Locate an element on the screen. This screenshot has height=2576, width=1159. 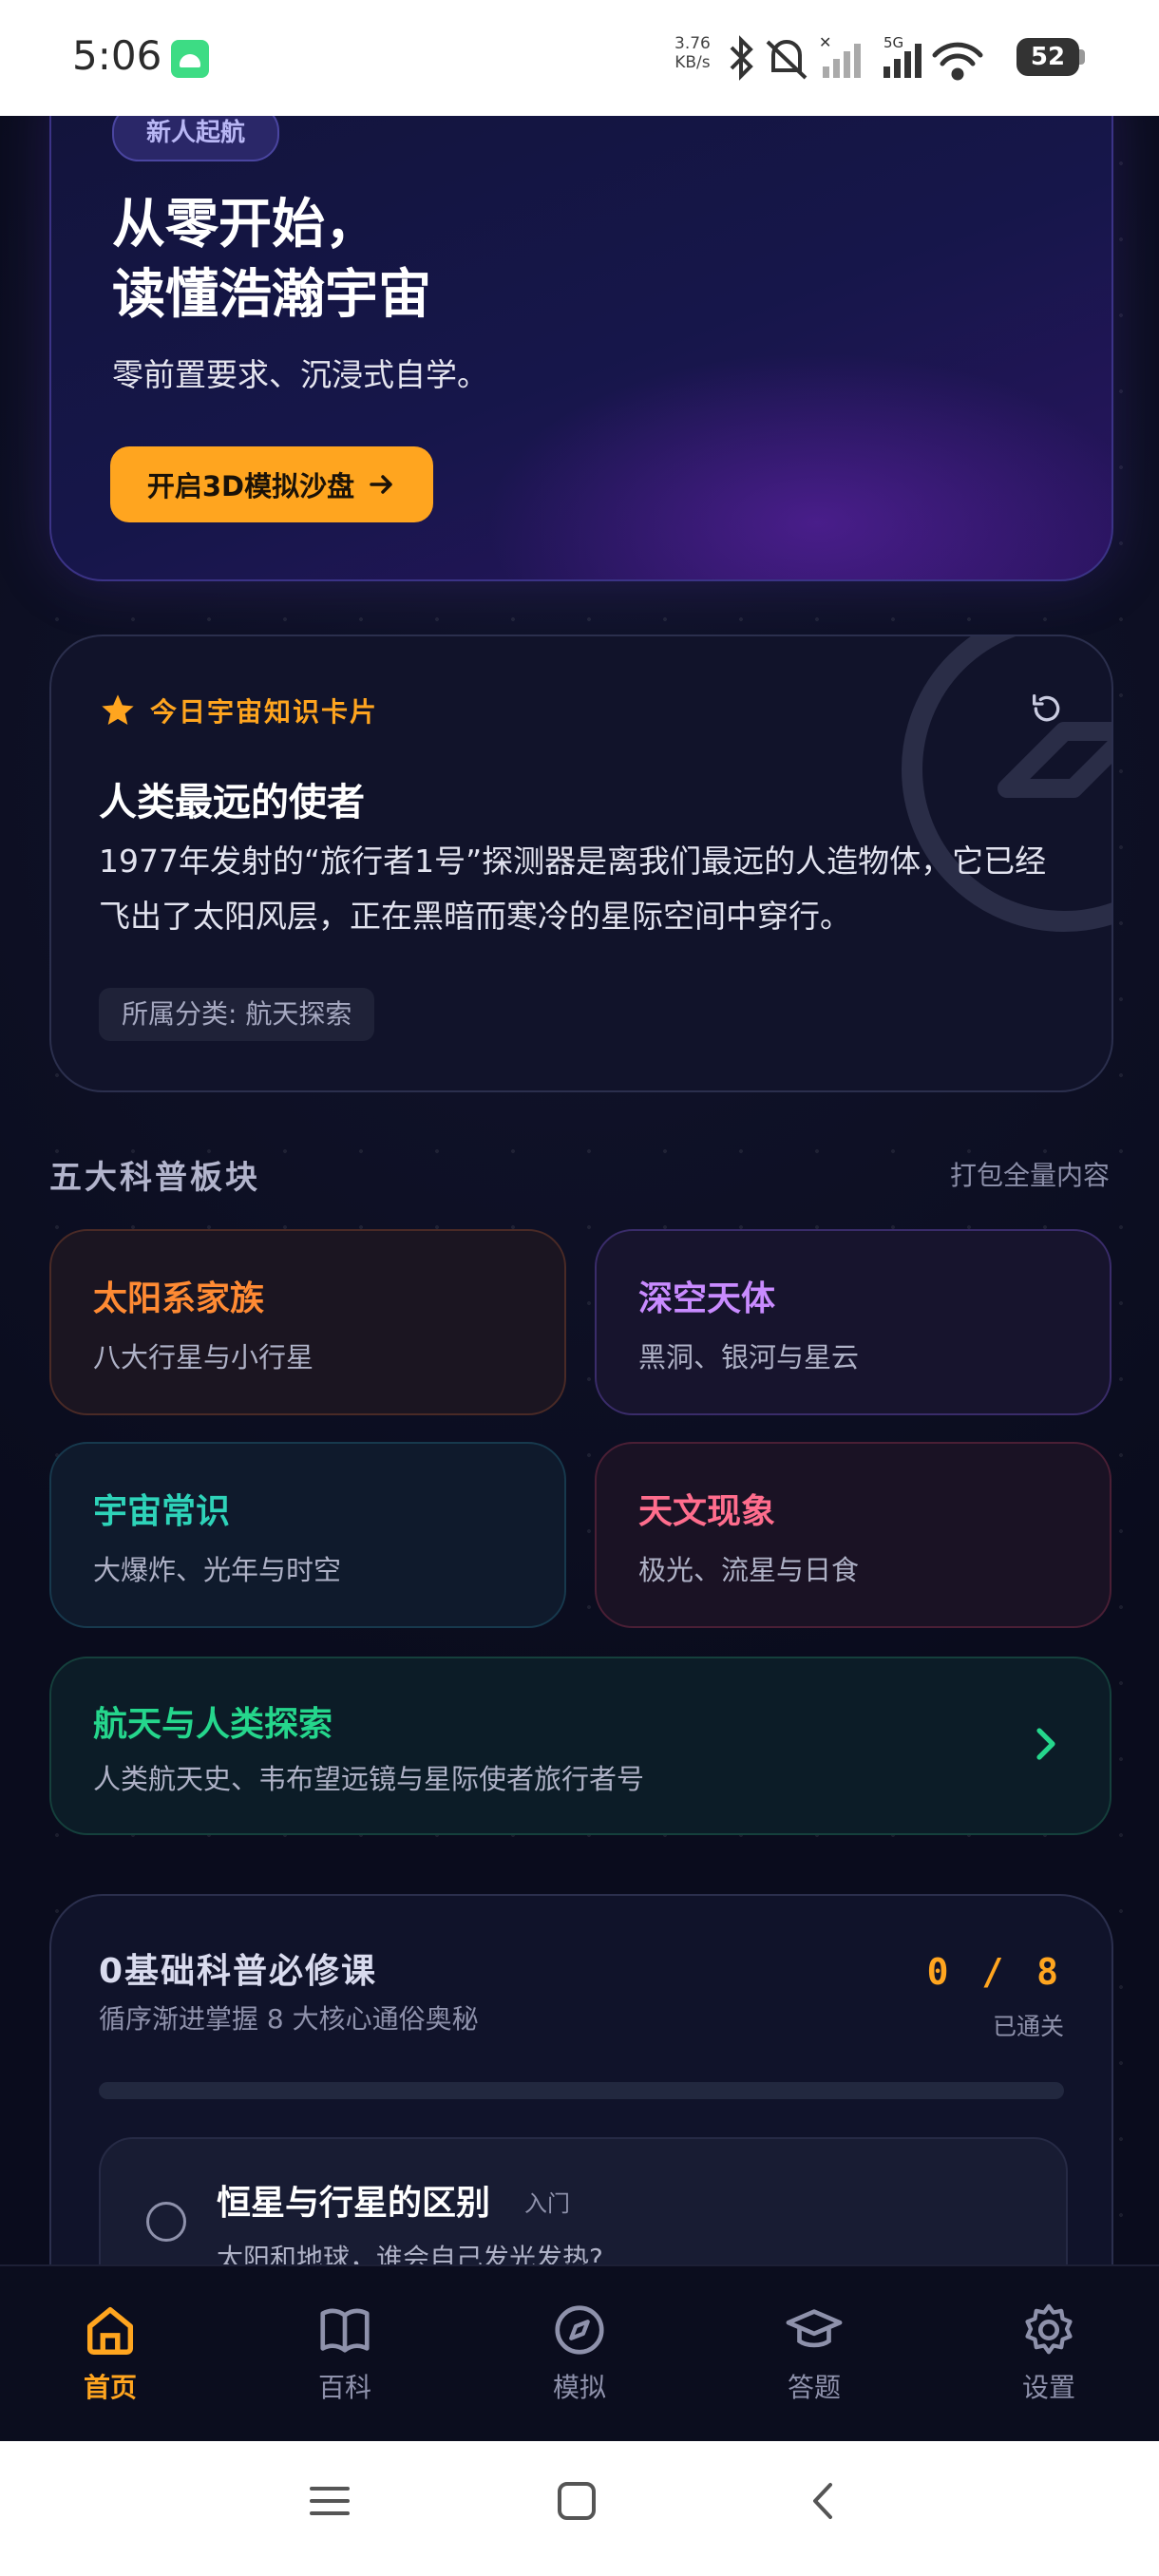
tile-title: 宇宙常识 is located at coordinates (162, 1511).